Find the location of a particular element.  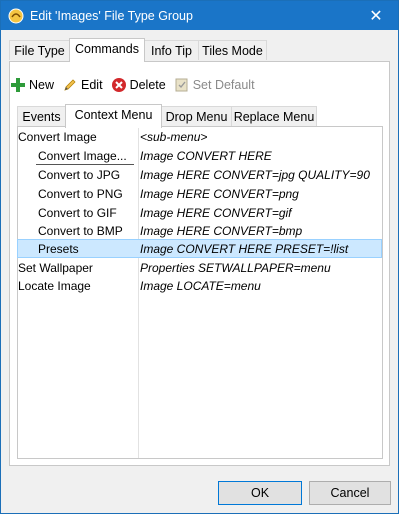

set-default-button: Set Default is located at coordinates (214, 85).